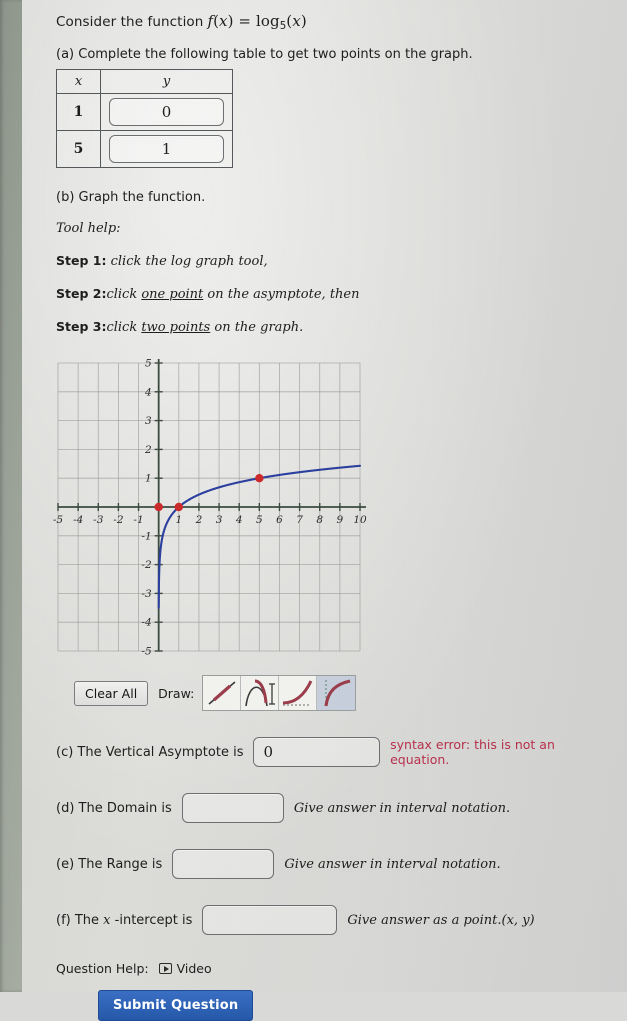  I want to click on step-3-name: Step 3:, so click(81, 327).